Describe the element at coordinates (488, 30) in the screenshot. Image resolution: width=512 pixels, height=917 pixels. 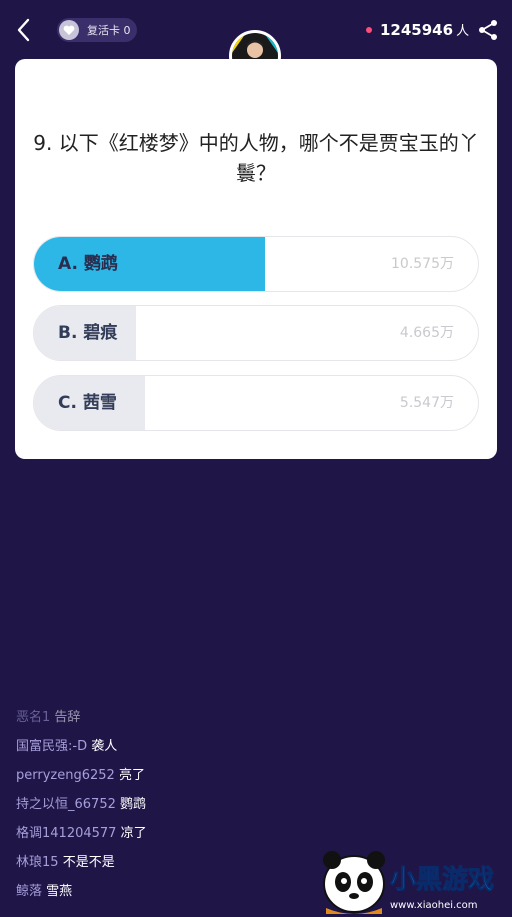
I see `share-icon` at that location.